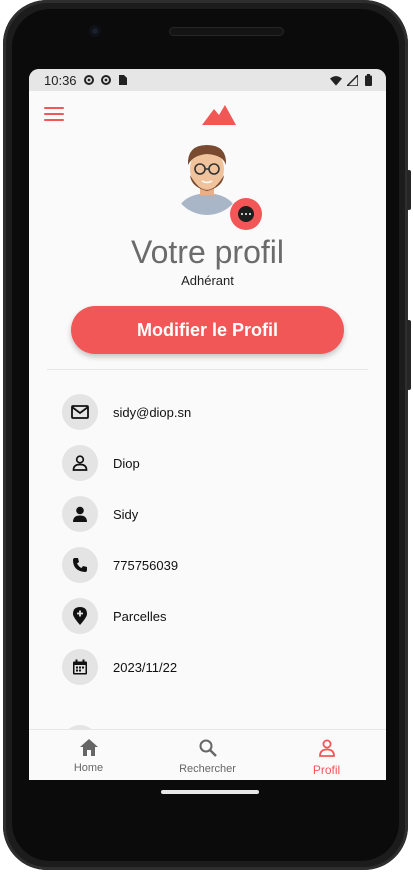 Image resolution: width=413 pixels, height=872 pixels. I want to click on nav-profile-label: Profil, so click(326, 770).